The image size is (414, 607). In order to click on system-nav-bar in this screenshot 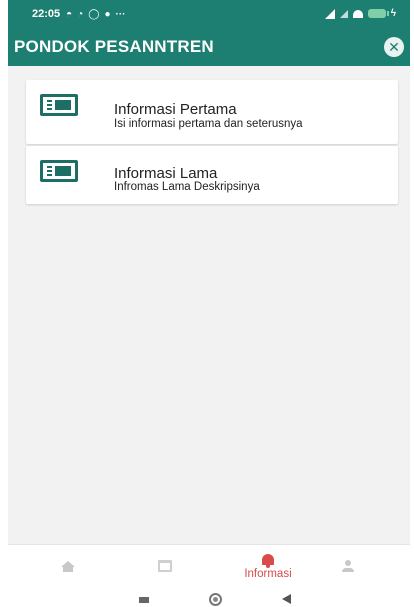, I will do `click(209, 596)`.